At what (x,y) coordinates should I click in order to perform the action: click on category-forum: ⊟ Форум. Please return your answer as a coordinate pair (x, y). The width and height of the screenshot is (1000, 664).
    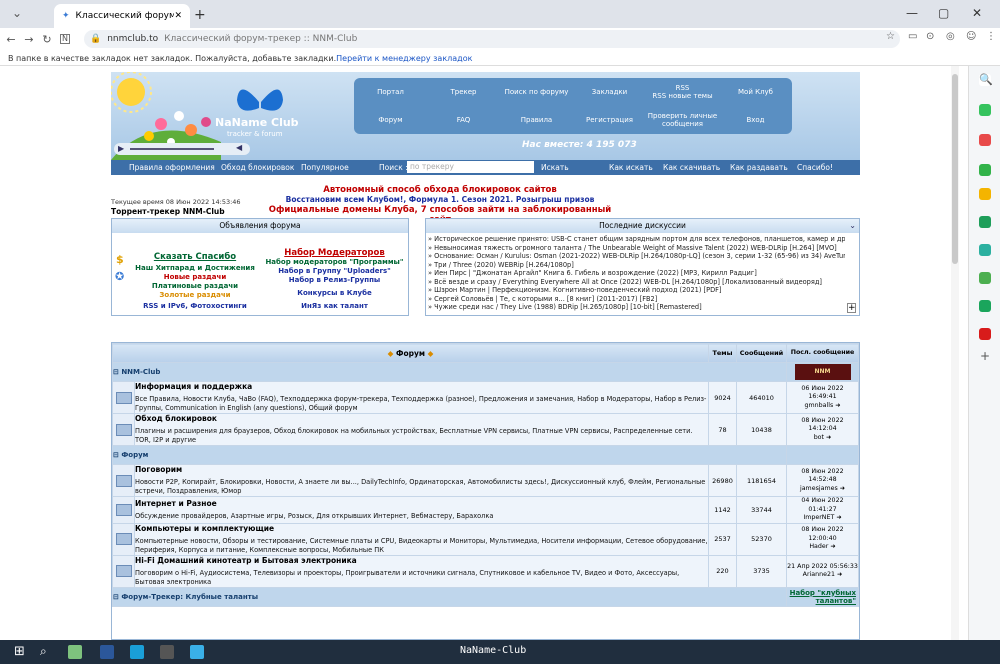
    Looking at the image, I should click on (449, 455).